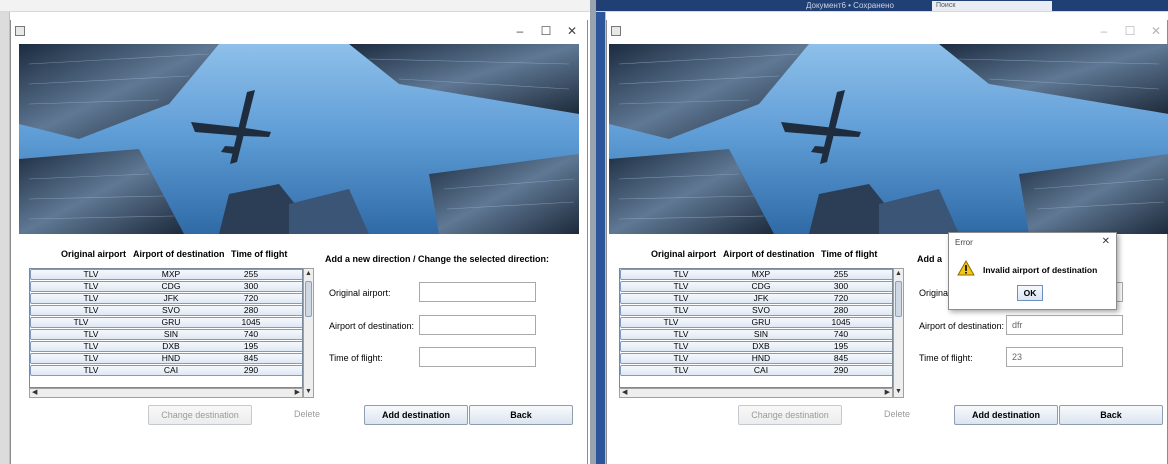 This screenshot has width=1168, height=464. Describe the element at coordinates (477, 292) in the screenshot. I see `original-airport-input` at that location.